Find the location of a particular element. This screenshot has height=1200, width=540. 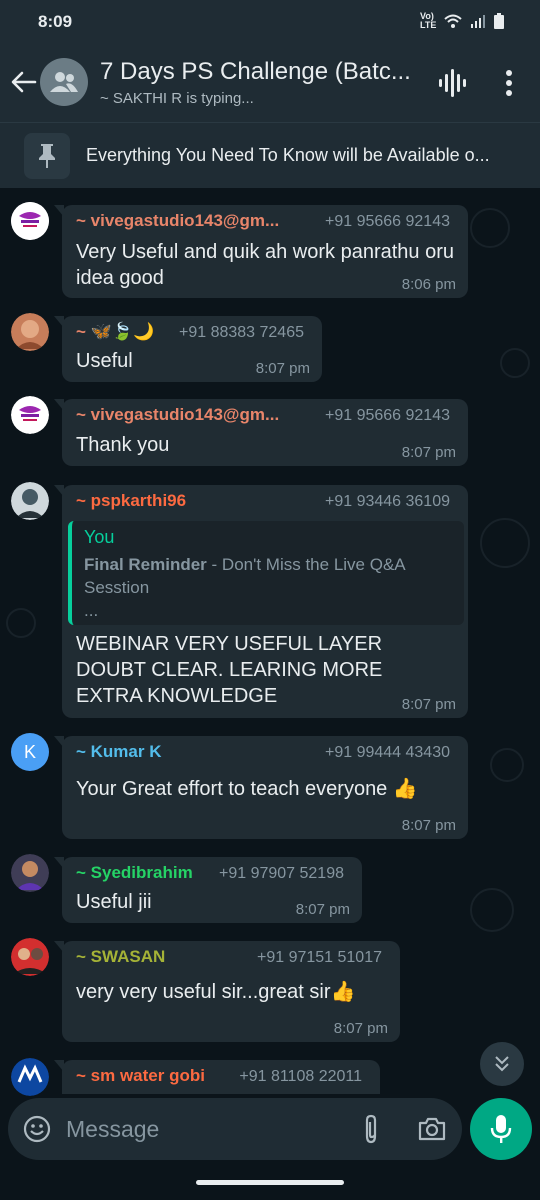

group-avatar is located at coordinates (64, 82).